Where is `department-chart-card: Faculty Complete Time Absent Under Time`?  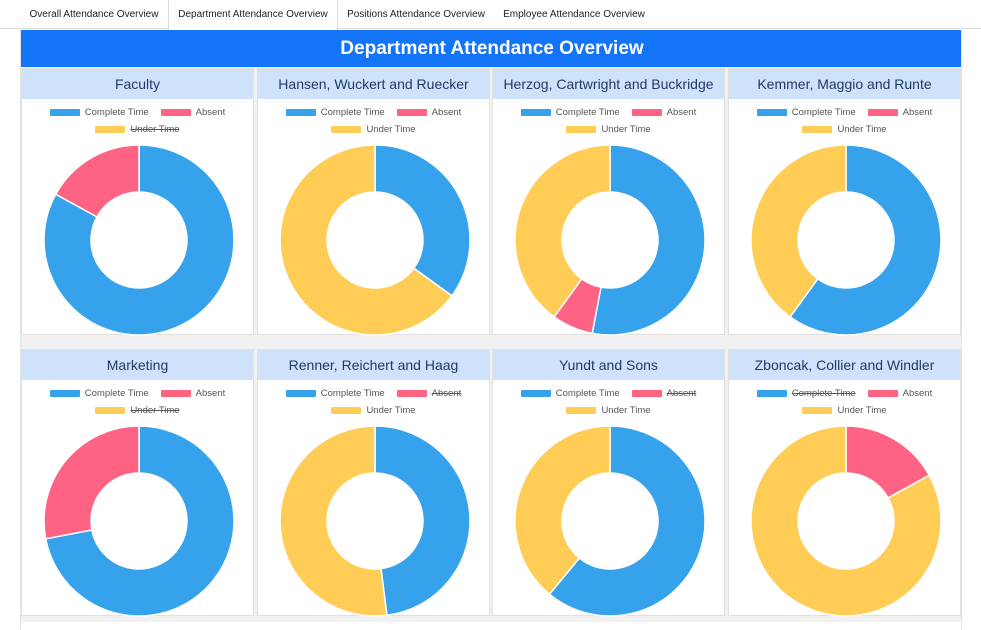
department-chart-card: Faculty Complete Time Absent Under Time is located at coordinates (137, 202).